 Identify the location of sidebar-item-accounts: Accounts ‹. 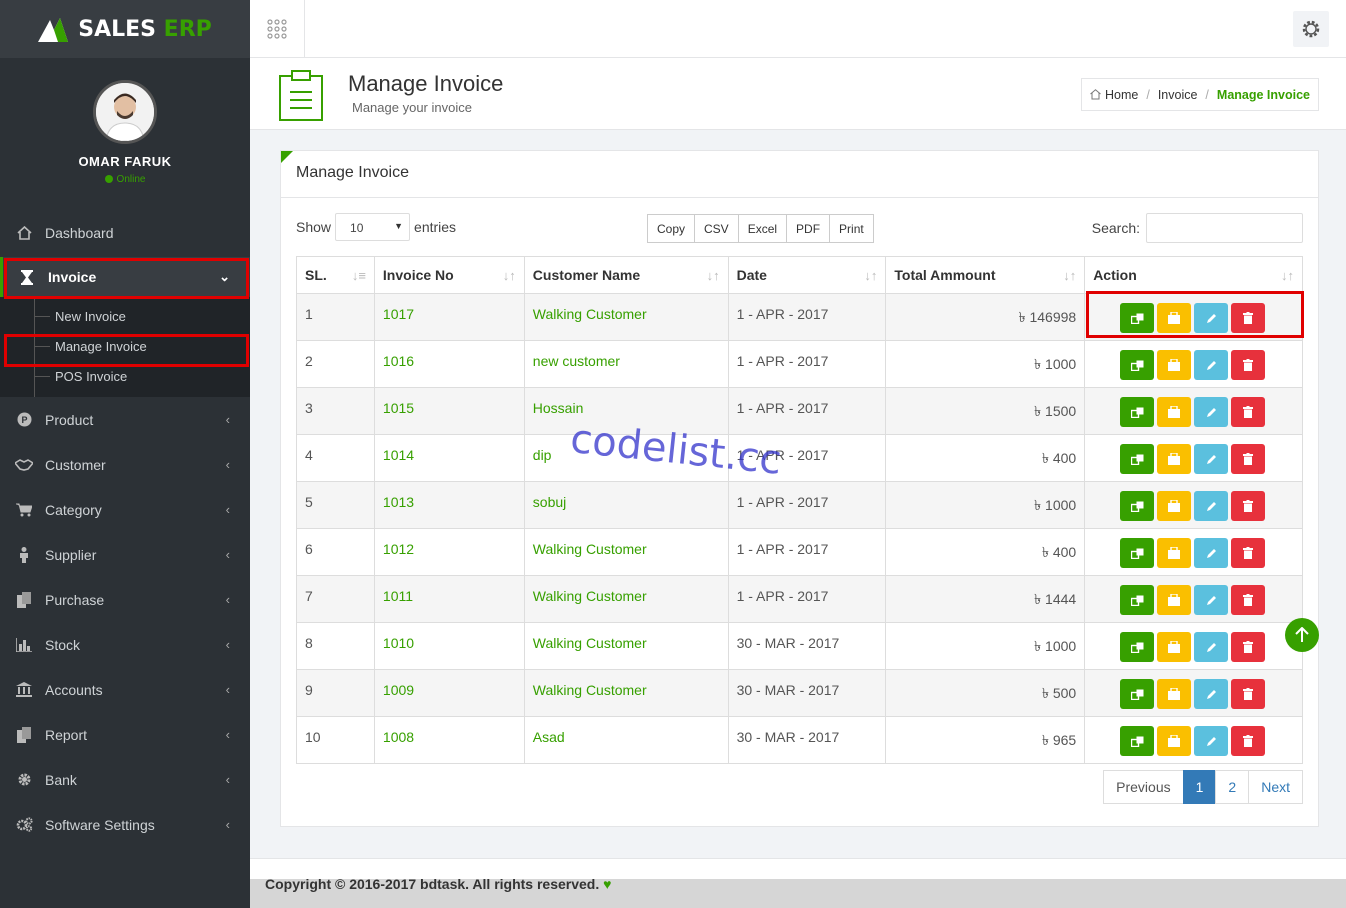
(125, 689).